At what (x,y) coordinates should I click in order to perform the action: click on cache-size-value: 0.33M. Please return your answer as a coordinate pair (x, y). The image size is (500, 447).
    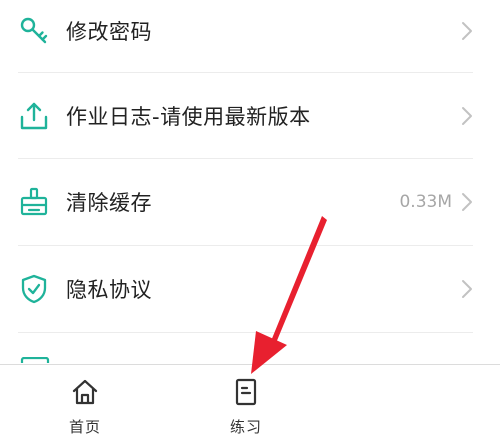
    Looking at the image, I should click on (425, 202).